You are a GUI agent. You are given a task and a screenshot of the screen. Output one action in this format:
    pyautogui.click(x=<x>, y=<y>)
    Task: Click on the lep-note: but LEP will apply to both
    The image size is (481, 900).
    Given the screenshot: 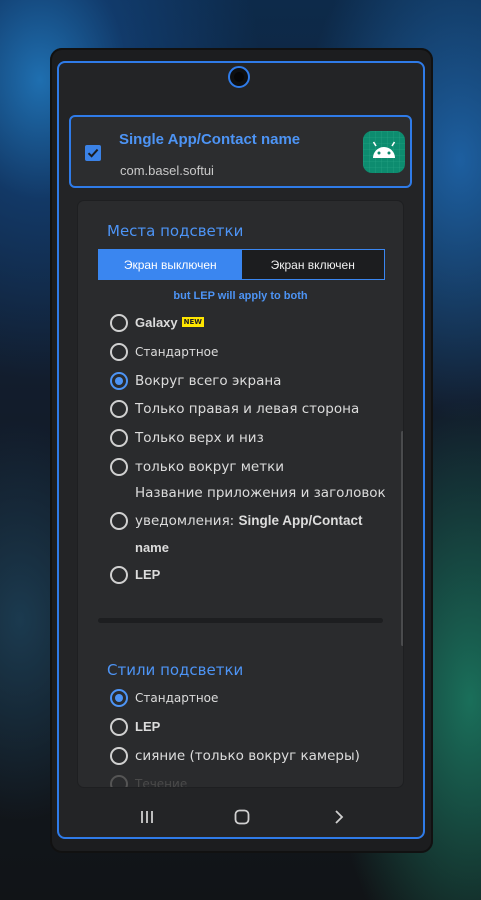 What is the action you would take?
    pyautogui.click(x=240, y=296)
    